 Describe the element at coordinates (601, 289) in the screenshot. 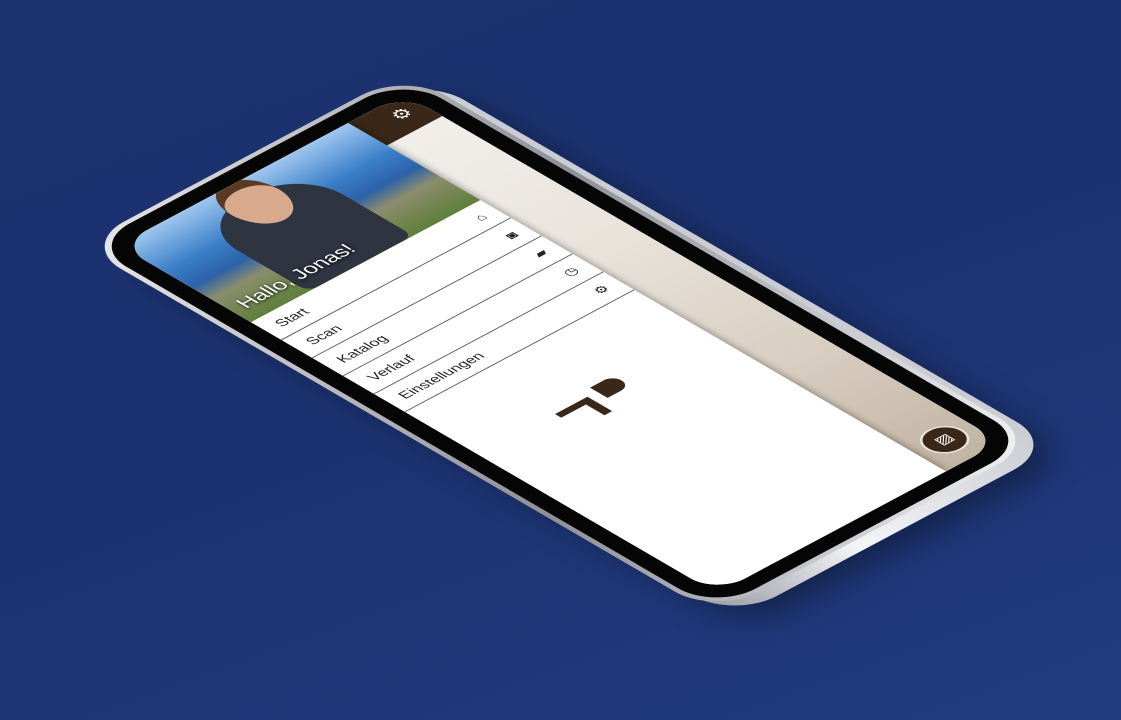

I see `gear-icon: ⚙` at that location.